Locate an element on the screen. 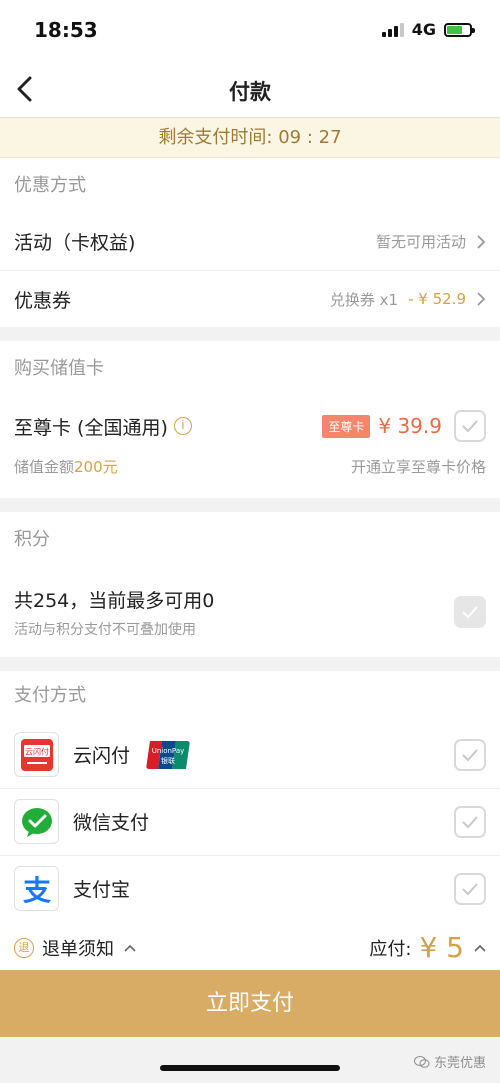 The height and width of the screenshot is (1083, 500). wechat-checkbox is located at coordinates (470, 821).